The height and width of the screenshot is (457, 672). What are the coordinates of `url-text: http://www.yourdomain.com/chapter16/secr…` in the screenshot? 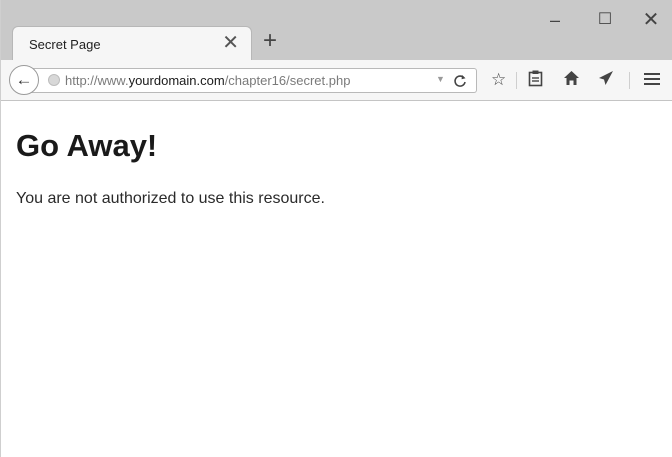 It's located at (207, 80).